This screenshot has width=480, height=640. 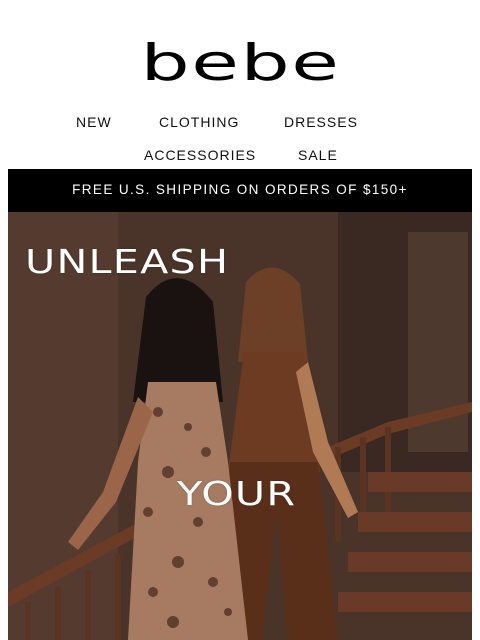 What do you see at coordinates (321, 122) in the screenshot?
I see `nav-link-dresses: DRESSES` at bounding box center [321, 122].